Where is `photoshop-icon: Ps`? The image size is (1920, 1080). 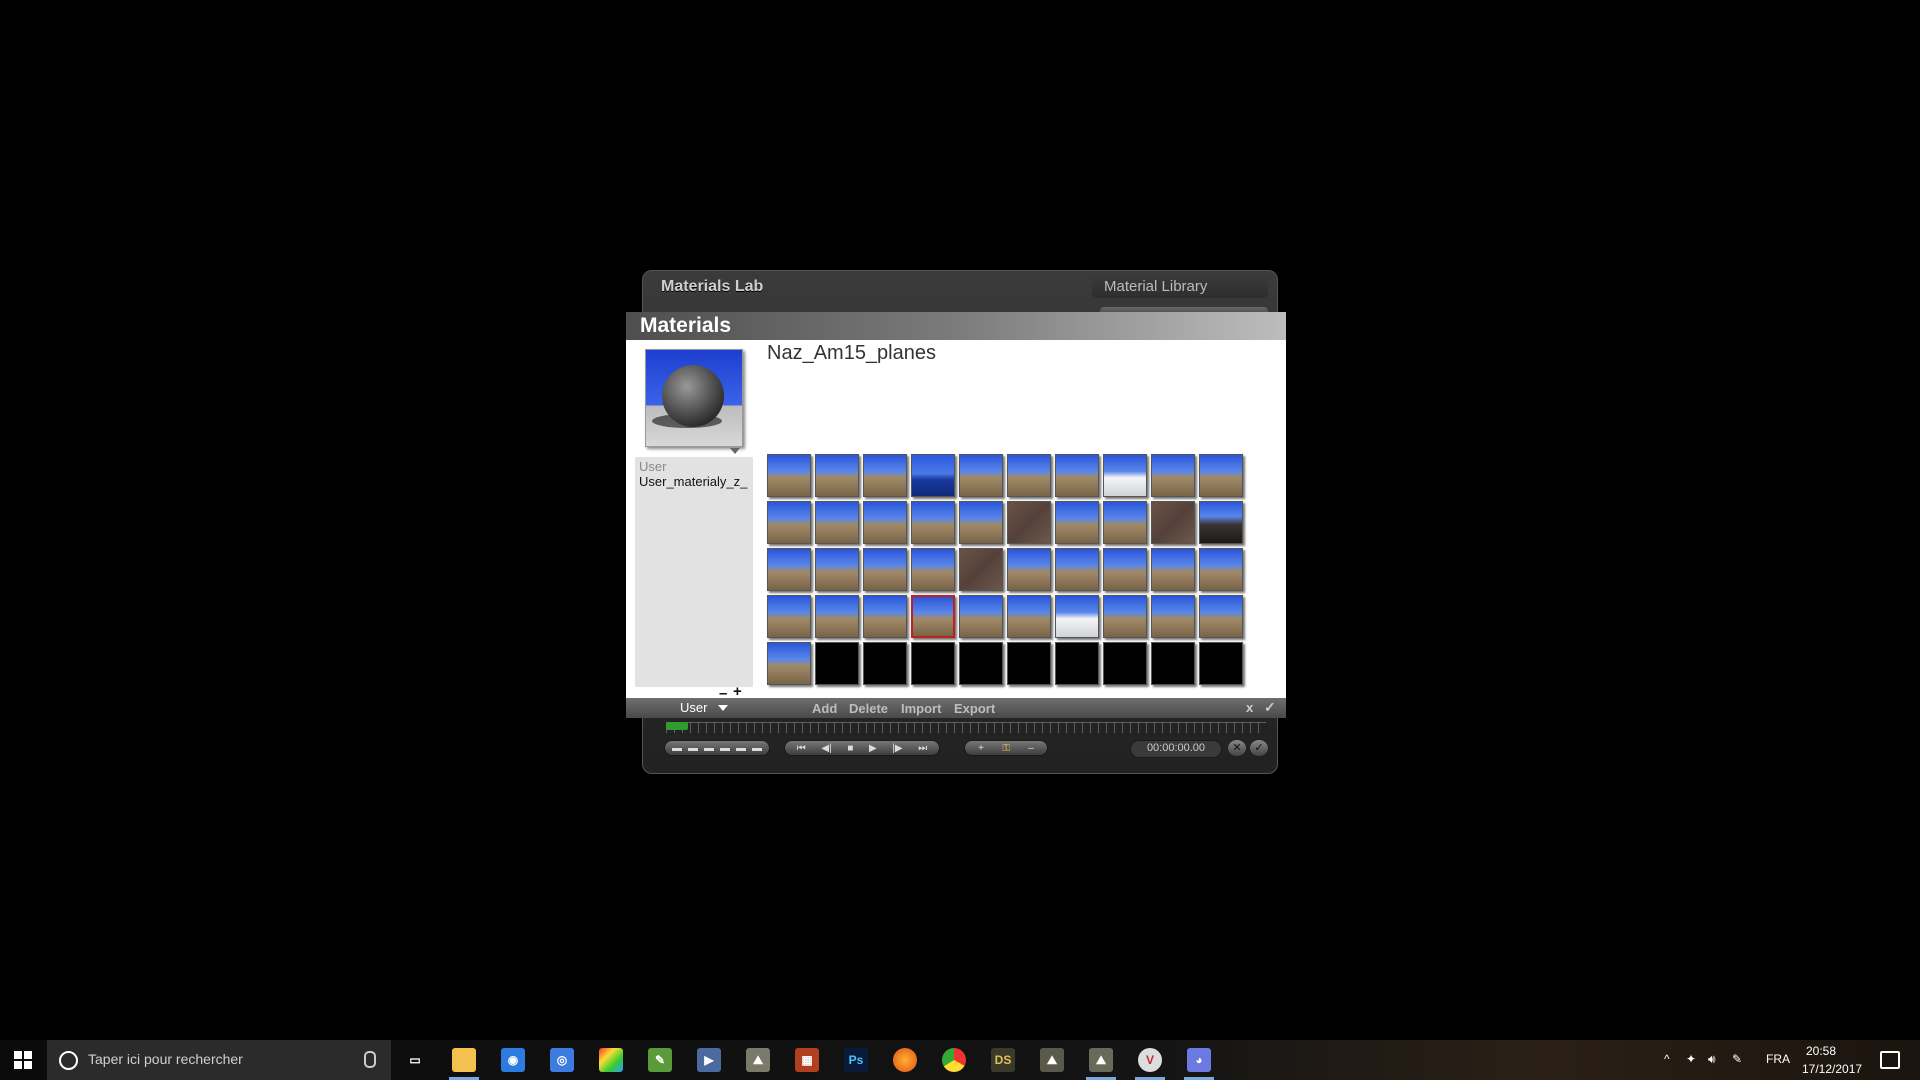
photoshop-icon: Ps is located at coordinates (856, 1060).